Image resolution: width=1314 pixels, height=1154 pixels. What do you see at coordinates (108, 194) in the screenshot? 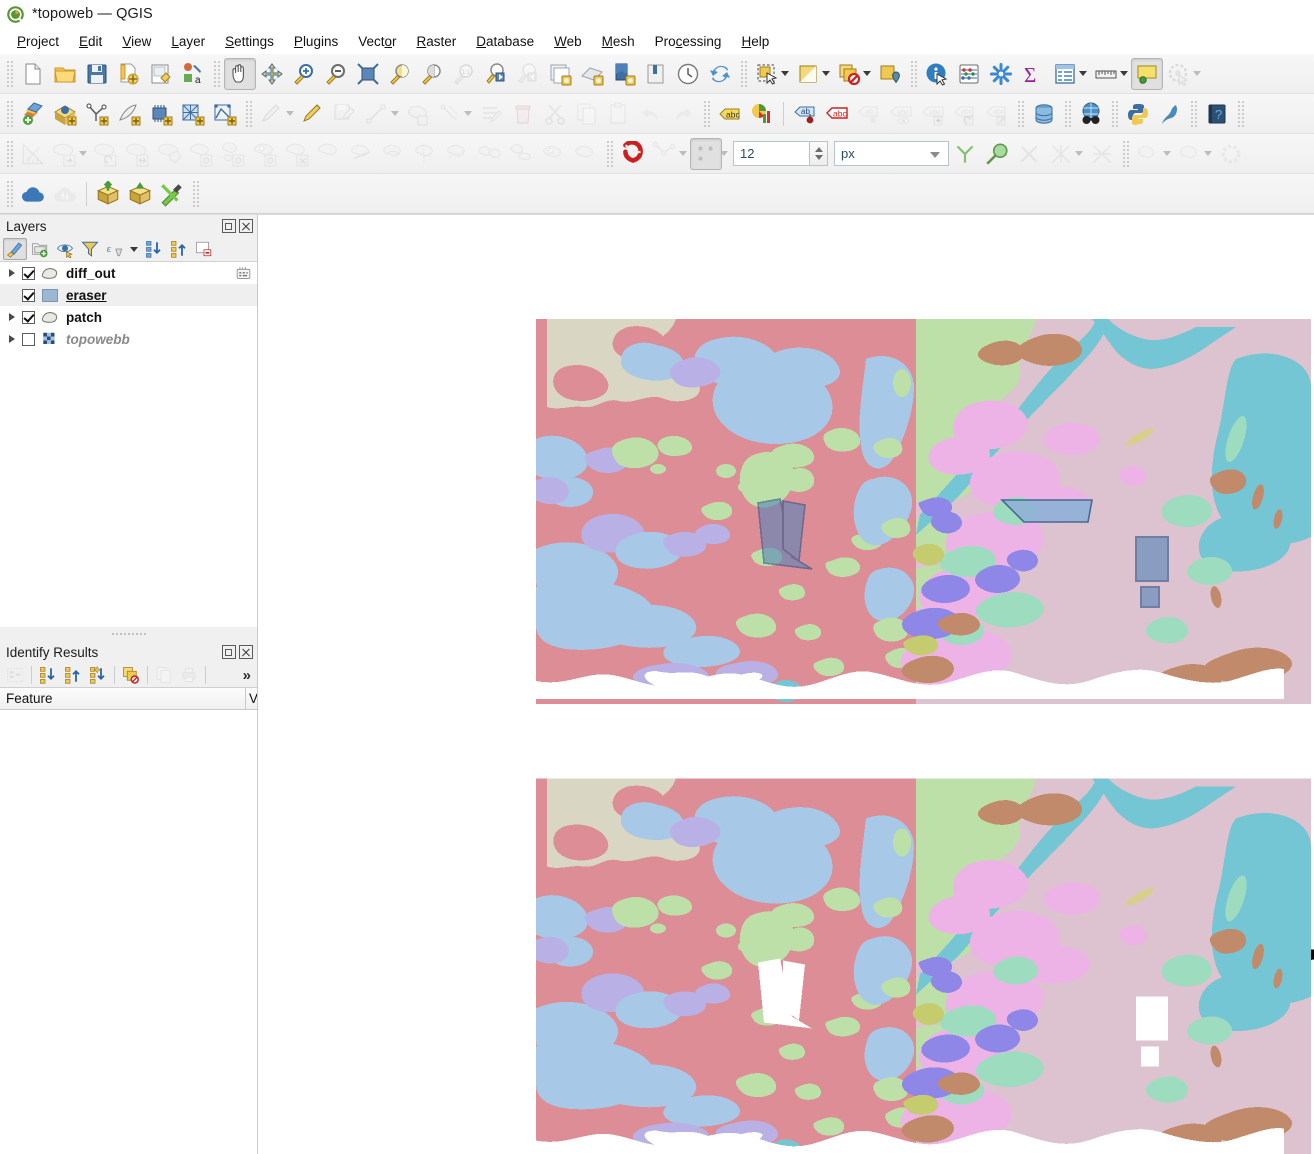
I see `plugin-install-button` at bounding box center [108, 194].